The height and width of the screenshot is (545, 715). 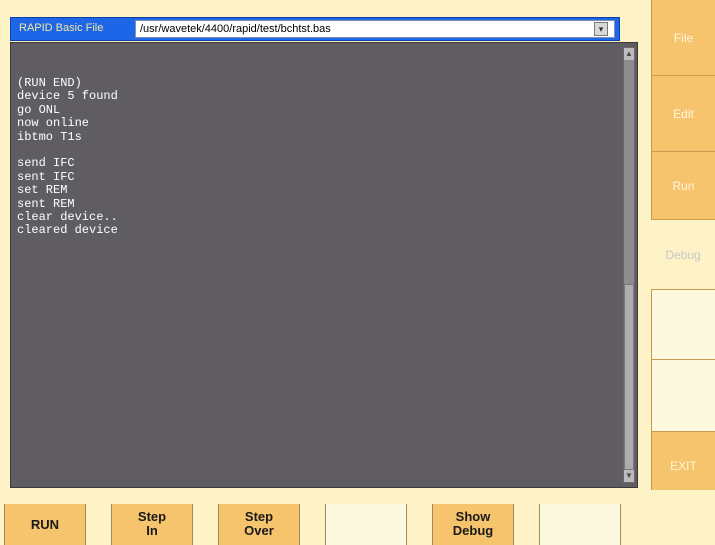 What do you see at coordinates (259, 516) in the screenshot?
I see `step-over-label-1: Step` at bounding box center [259, 516].